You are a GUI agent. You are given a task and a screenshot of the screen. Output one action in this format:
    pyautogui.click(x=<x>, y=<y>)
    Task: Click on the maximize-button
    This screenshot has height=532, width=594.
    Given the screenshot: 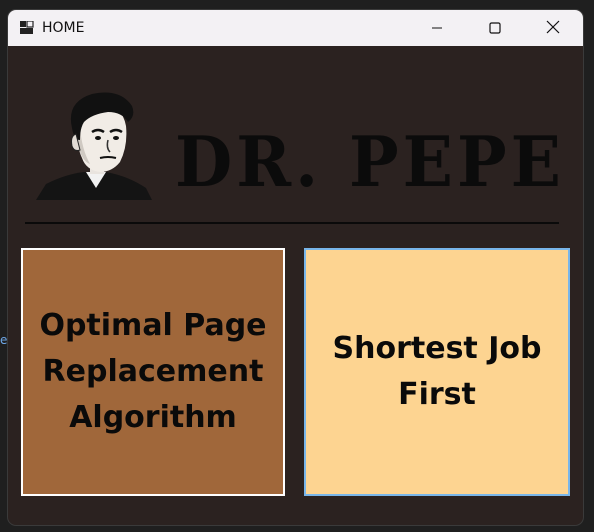 What is the action you would take?
    pyautogui.click(x=495, y=28)
    